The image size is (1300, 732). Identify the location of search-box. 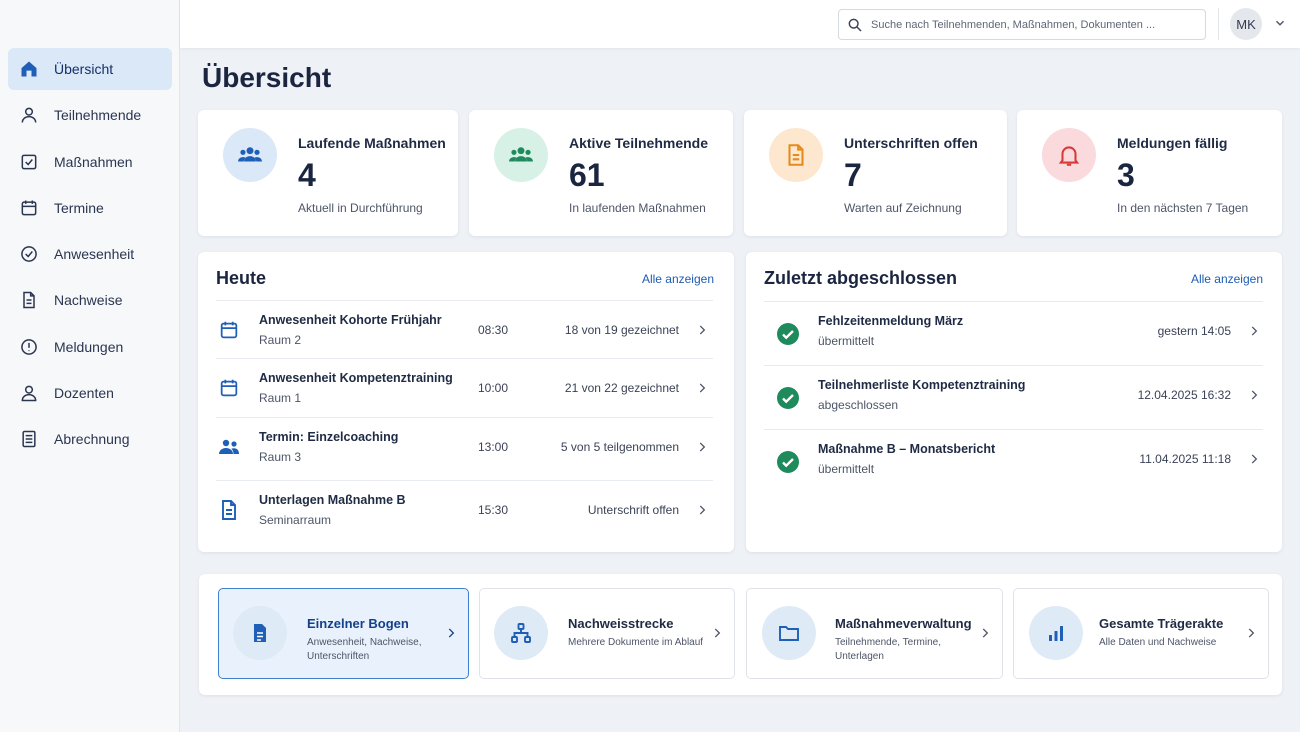
(1022, 24).